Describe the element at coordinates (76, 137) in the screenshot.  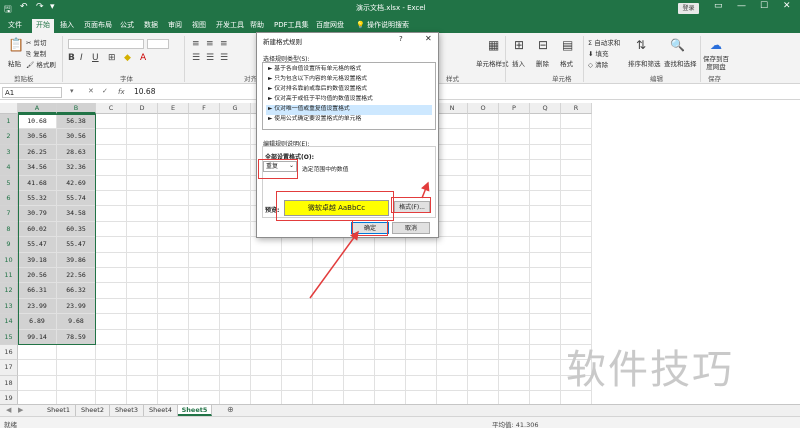
I see `data-cell: 30.56` at that location.